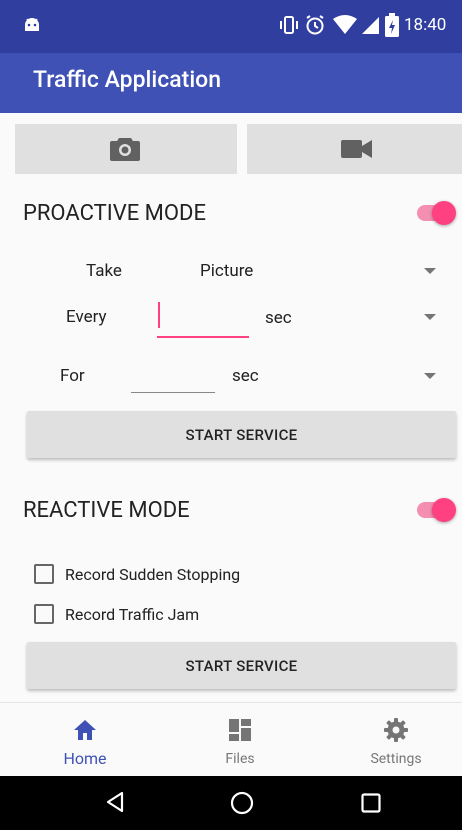 Image resolution: width=462 pixels, height=830 pixels. Describe the element at coordinates (85, 758) in the screenshot. I see `nav-label-home: Home` at that location.